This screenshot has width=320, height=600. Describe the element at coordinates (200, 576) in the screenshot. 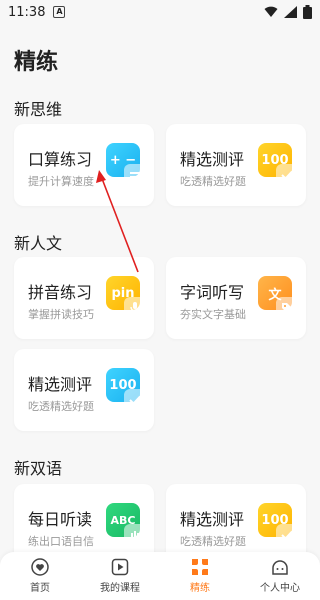

I see `tab-practice: 精练` at that location.